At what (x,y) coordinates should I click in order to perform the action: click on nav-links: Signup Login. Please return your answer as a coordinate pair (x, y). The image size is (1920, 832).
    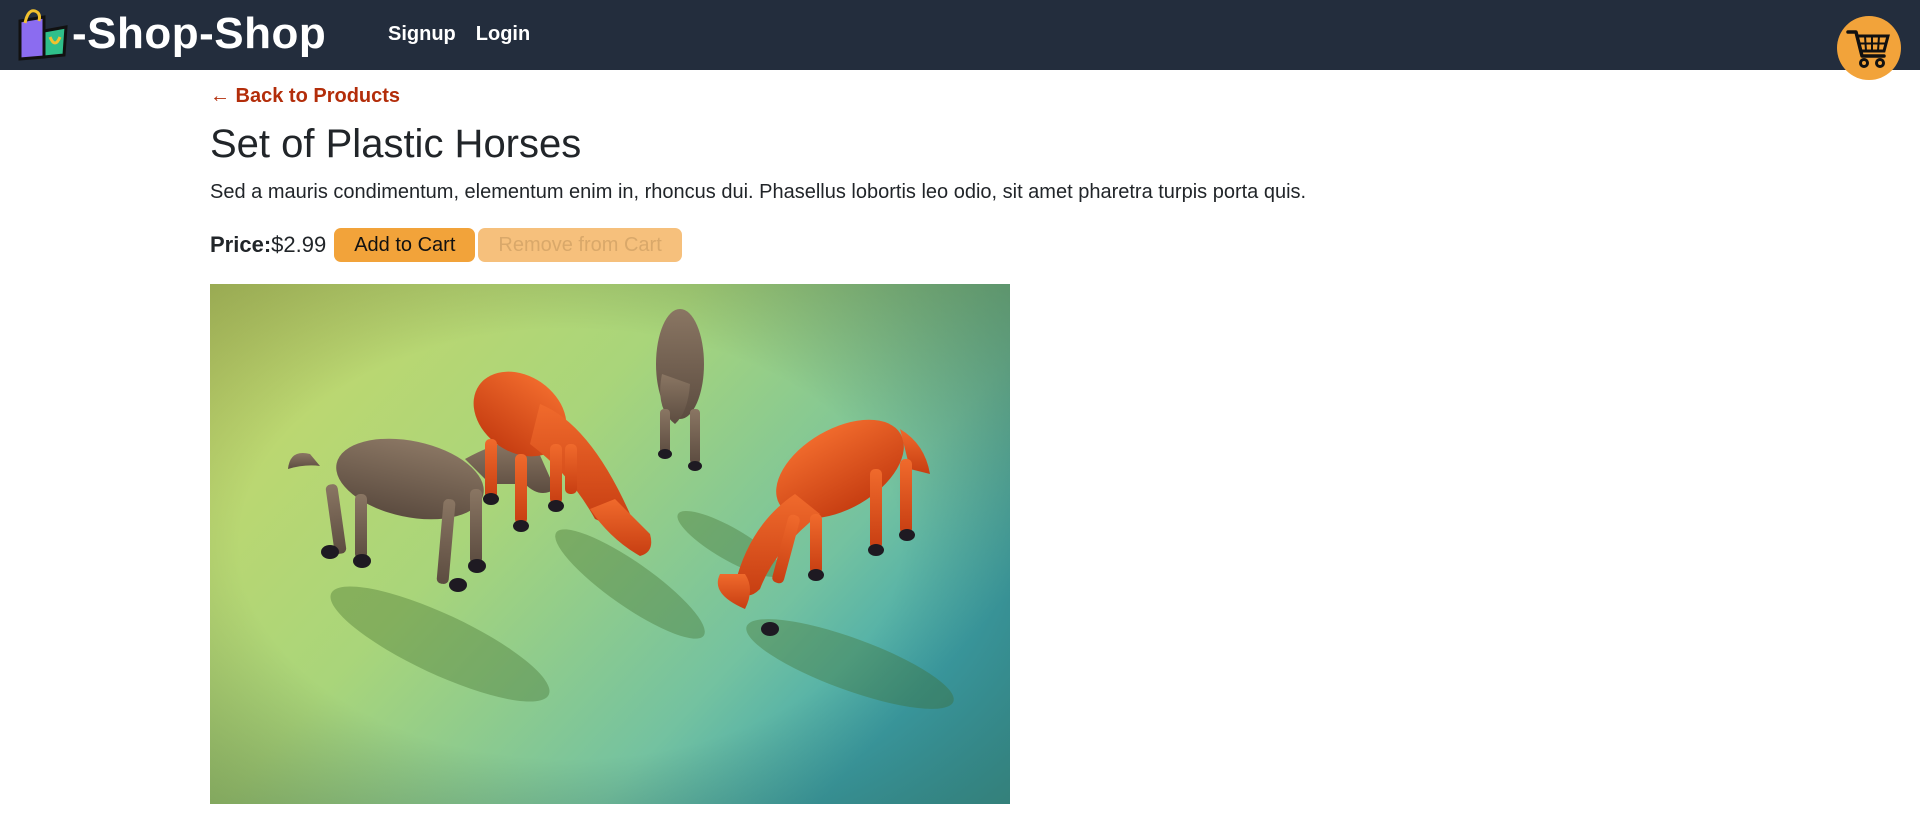
    Looking at the image, I should click on (459, 34).